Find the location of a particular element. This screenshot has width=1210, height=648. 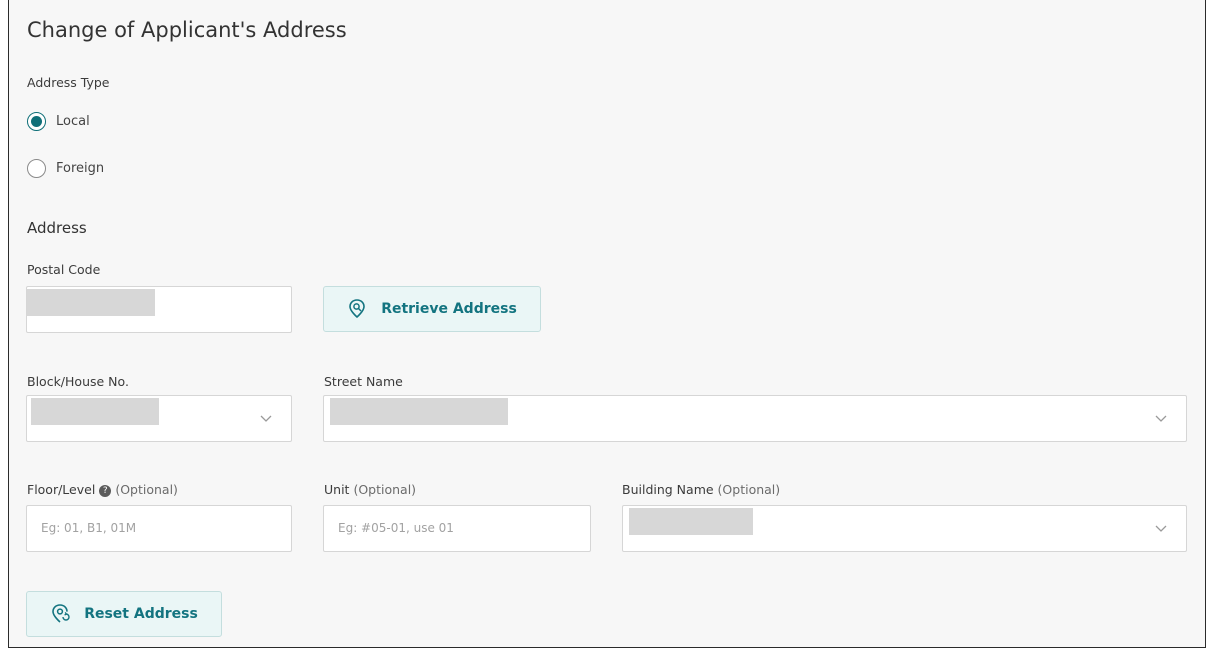

block-label: Block/House No. is located at coordinates (78, 381).